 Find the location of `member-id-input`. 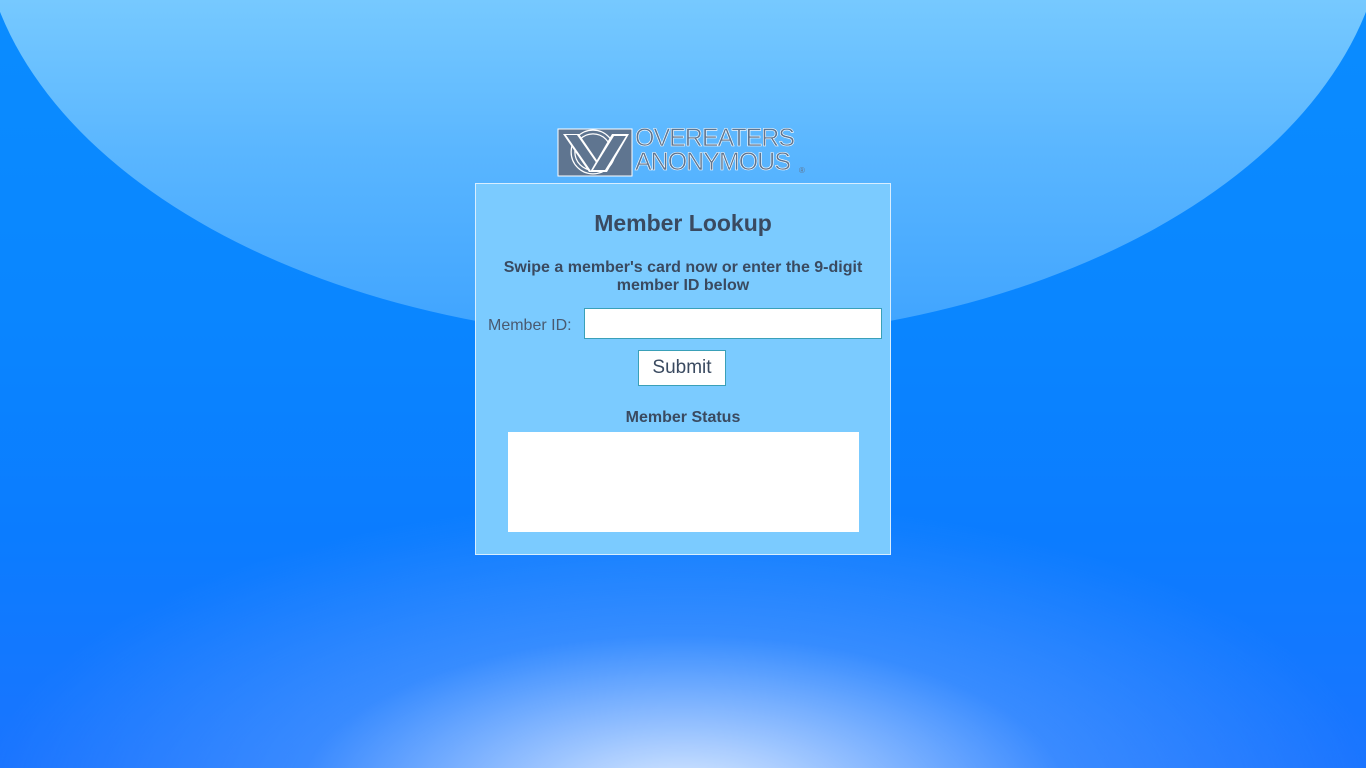

member-id-input is located at coordinates (733, 323).